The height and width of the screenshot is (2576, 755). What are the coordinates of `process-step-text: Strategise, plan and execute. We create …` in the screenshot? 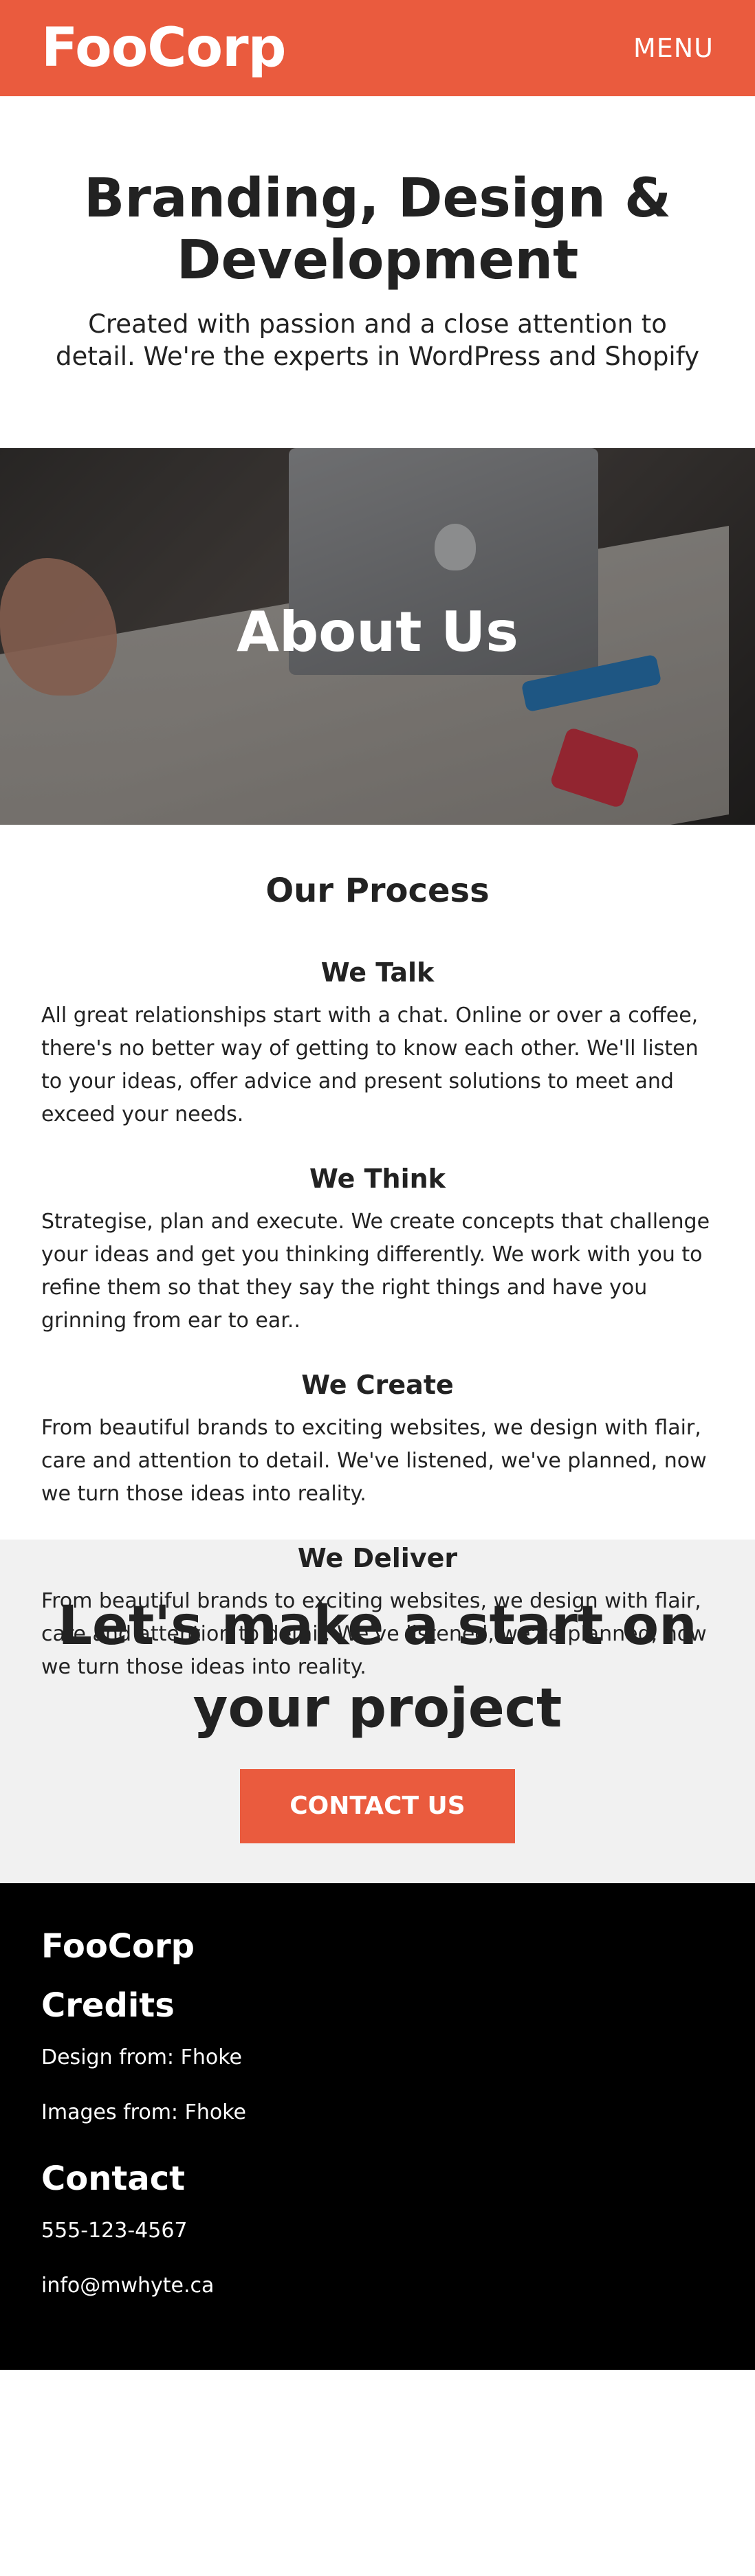 It's located at (376, 1271).